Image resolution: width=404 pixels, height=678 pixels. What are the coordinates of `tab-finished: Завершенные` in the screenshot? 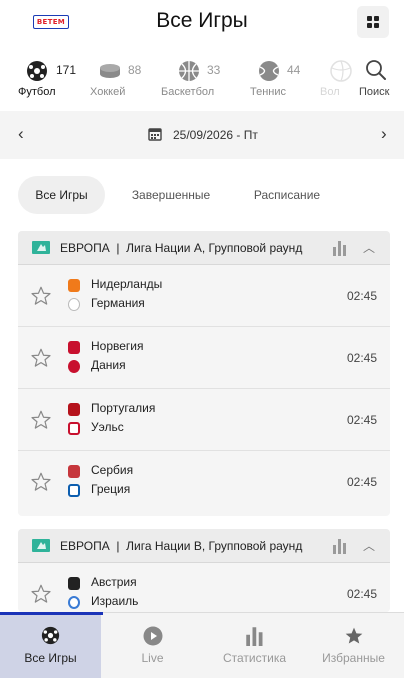 It's located at (171, 195).